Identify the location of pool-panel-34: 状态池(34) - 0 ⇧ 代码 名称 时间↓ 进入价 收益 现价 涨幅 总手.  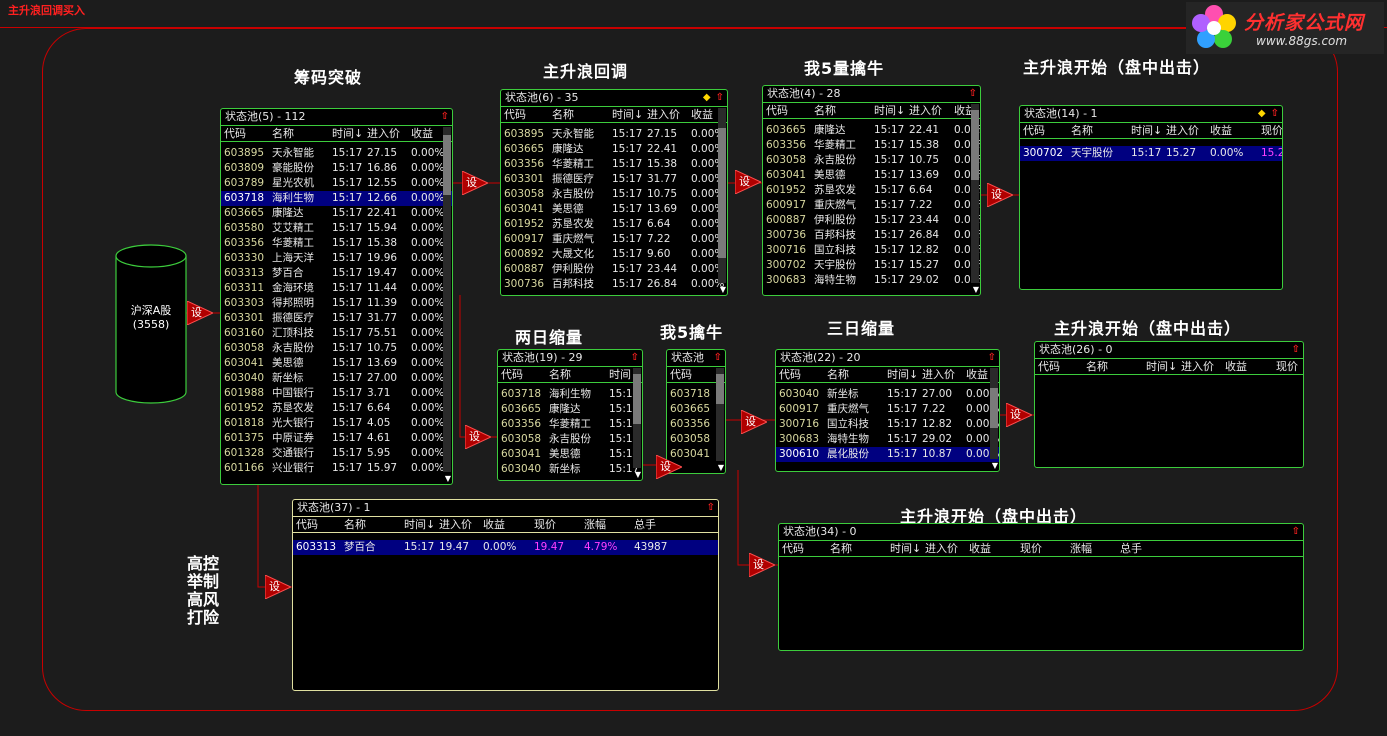
(1041, 587).